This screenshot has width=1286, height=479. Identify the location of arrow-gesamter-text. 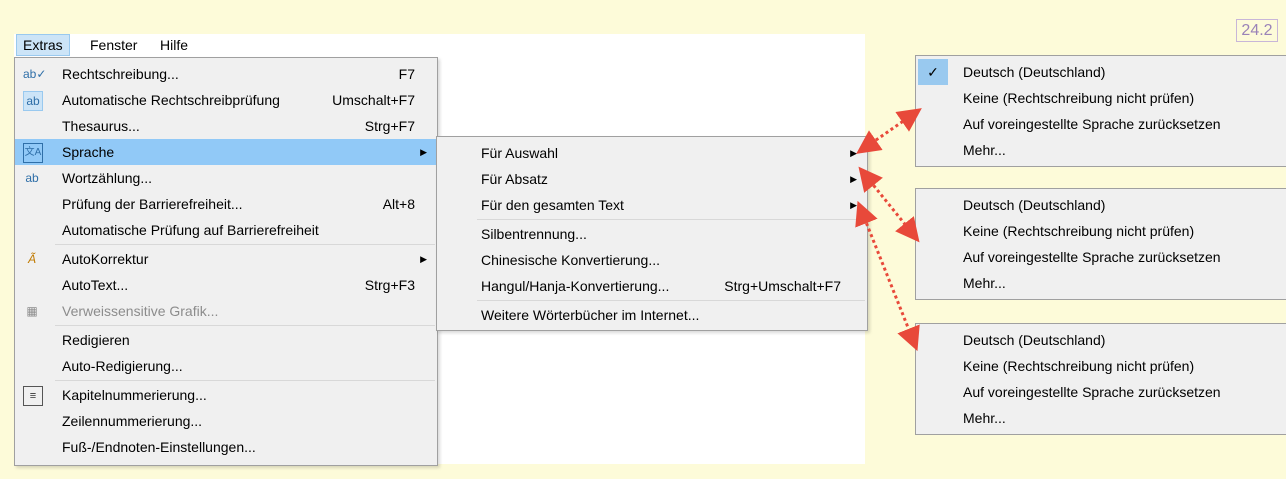
(887, 276).